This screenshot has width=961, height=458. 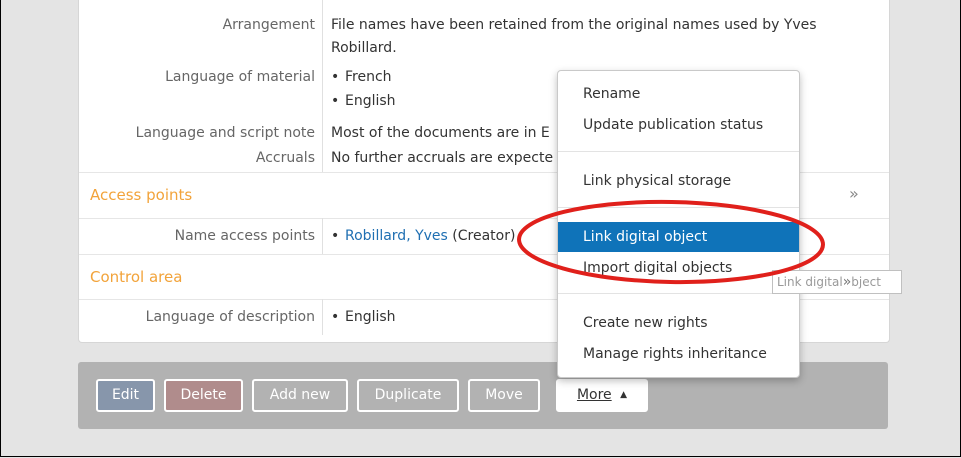 I want to click on menu-item-link-digital-object: Link digital object, so click(x=678, y=237).